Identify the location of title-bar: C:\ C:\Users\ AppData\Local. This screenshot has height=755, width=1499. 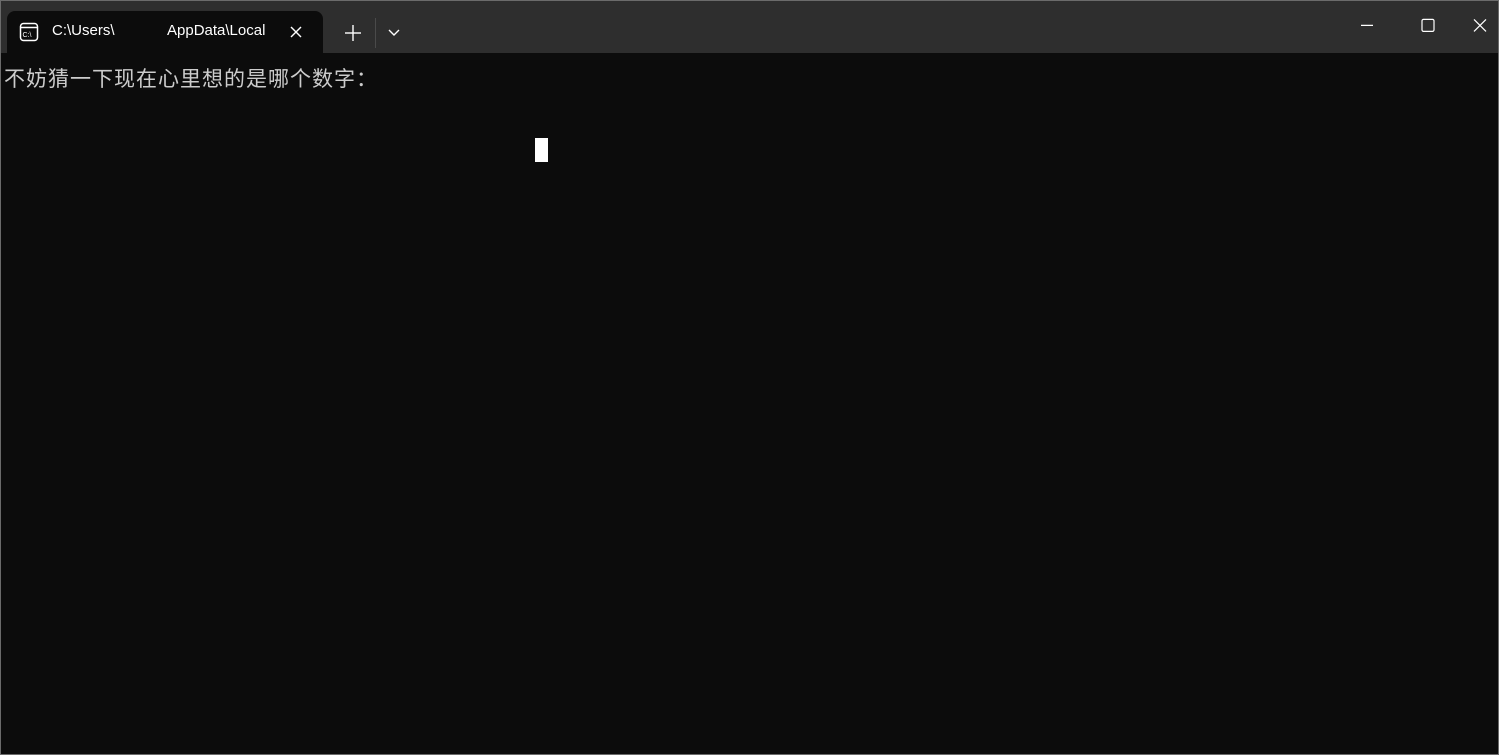
(749, 27).